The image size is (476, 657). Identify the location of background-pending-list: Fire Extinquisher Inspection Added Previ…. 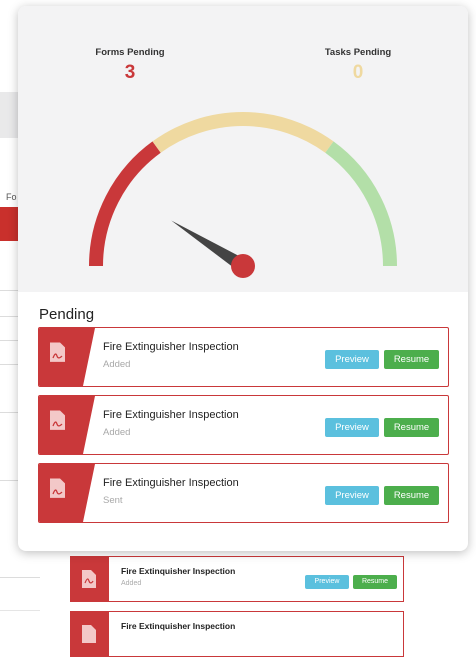
(246, 602).